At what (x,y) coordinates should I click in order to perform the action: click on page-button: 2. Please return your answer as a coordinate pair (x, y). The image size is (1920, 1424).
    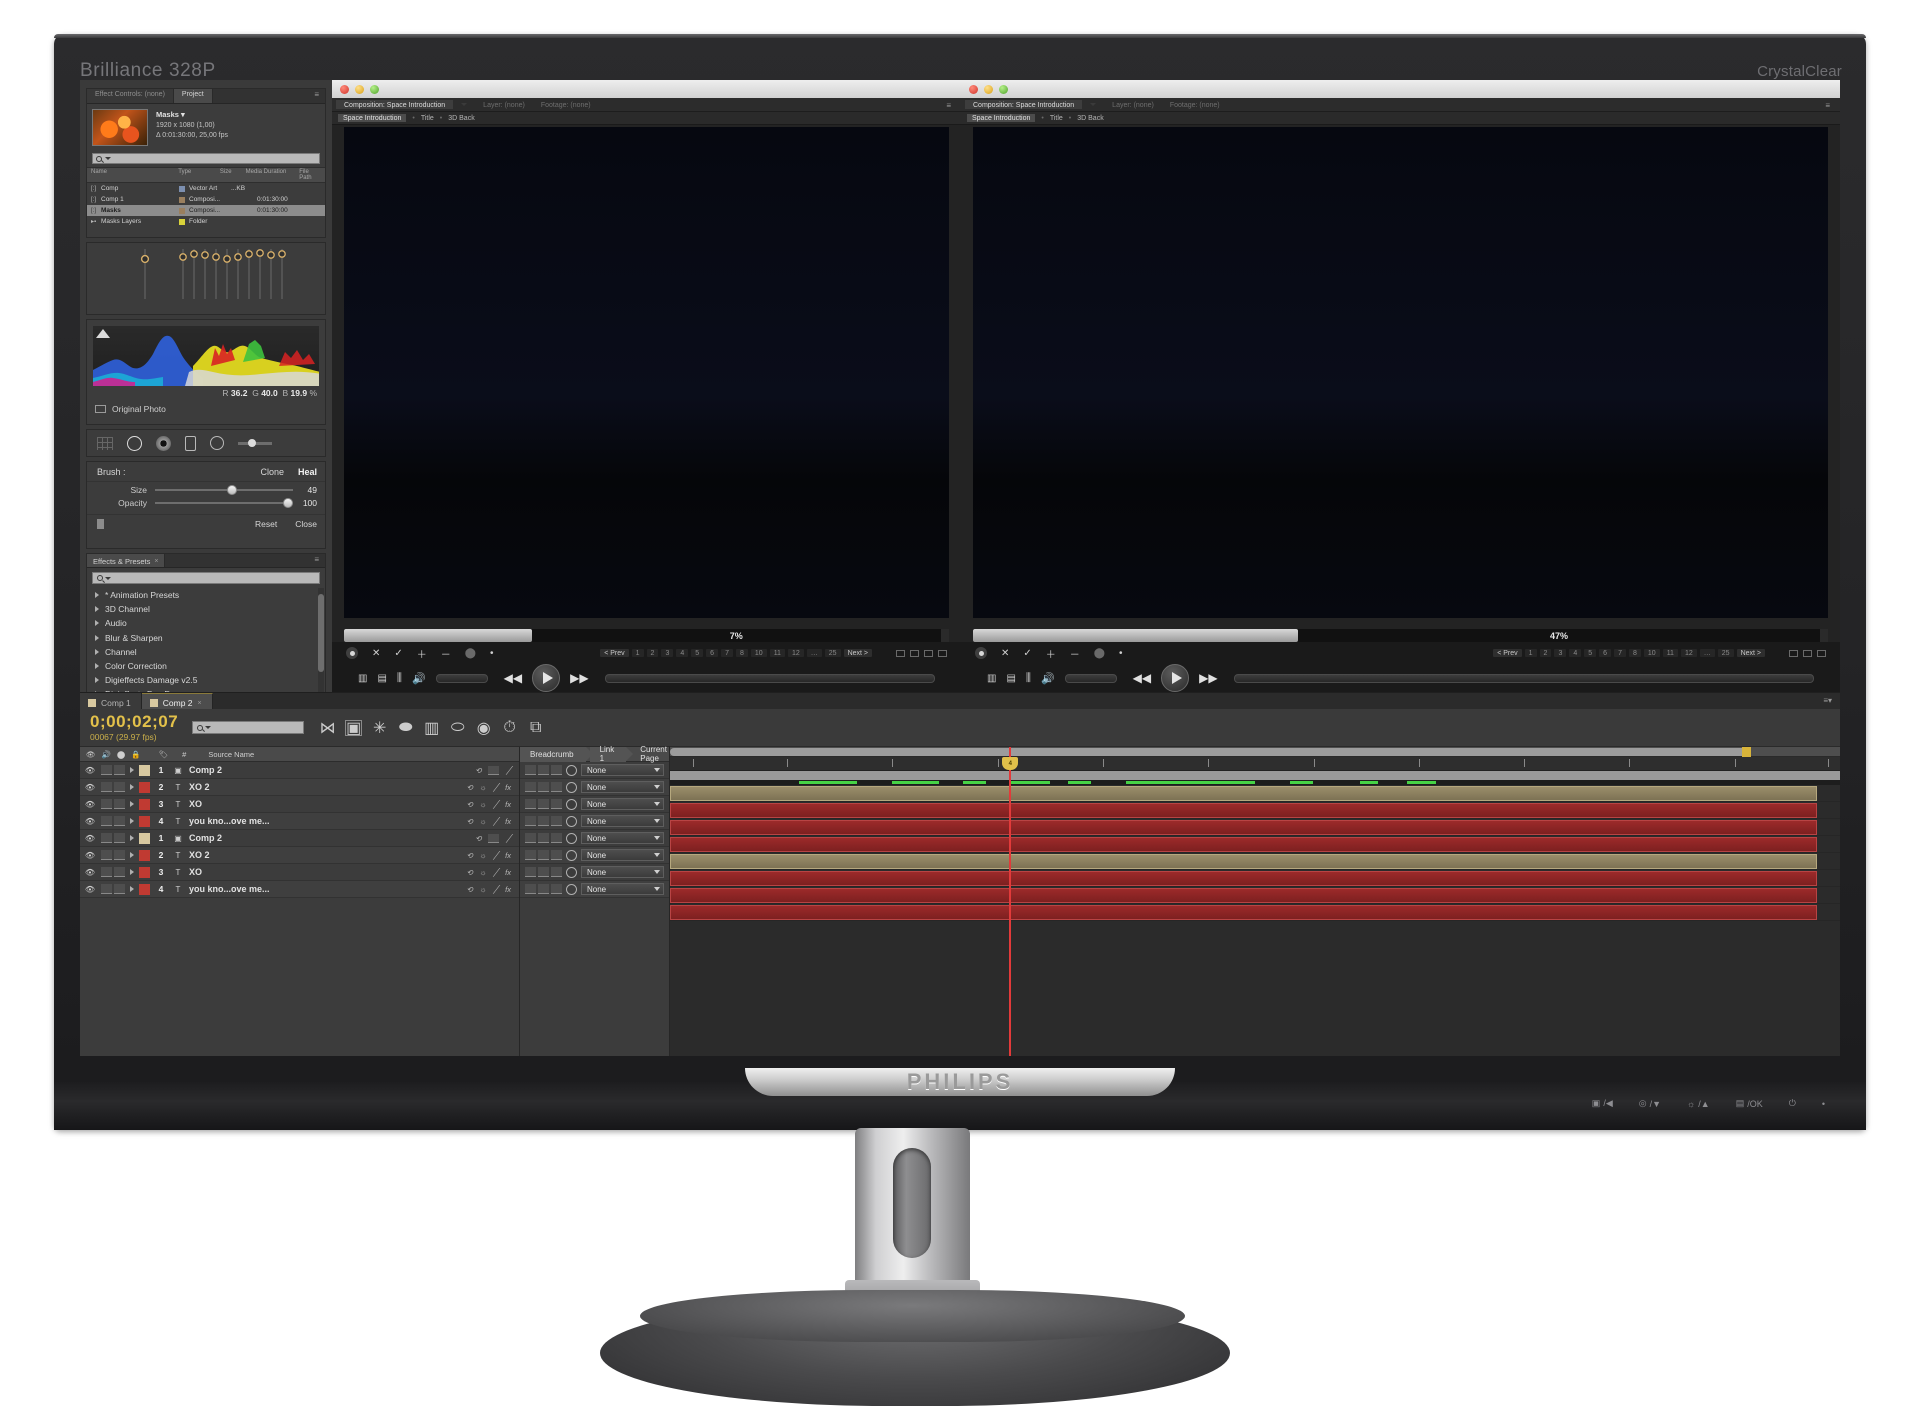
    Looking at the image, I should click on (1545, 653).